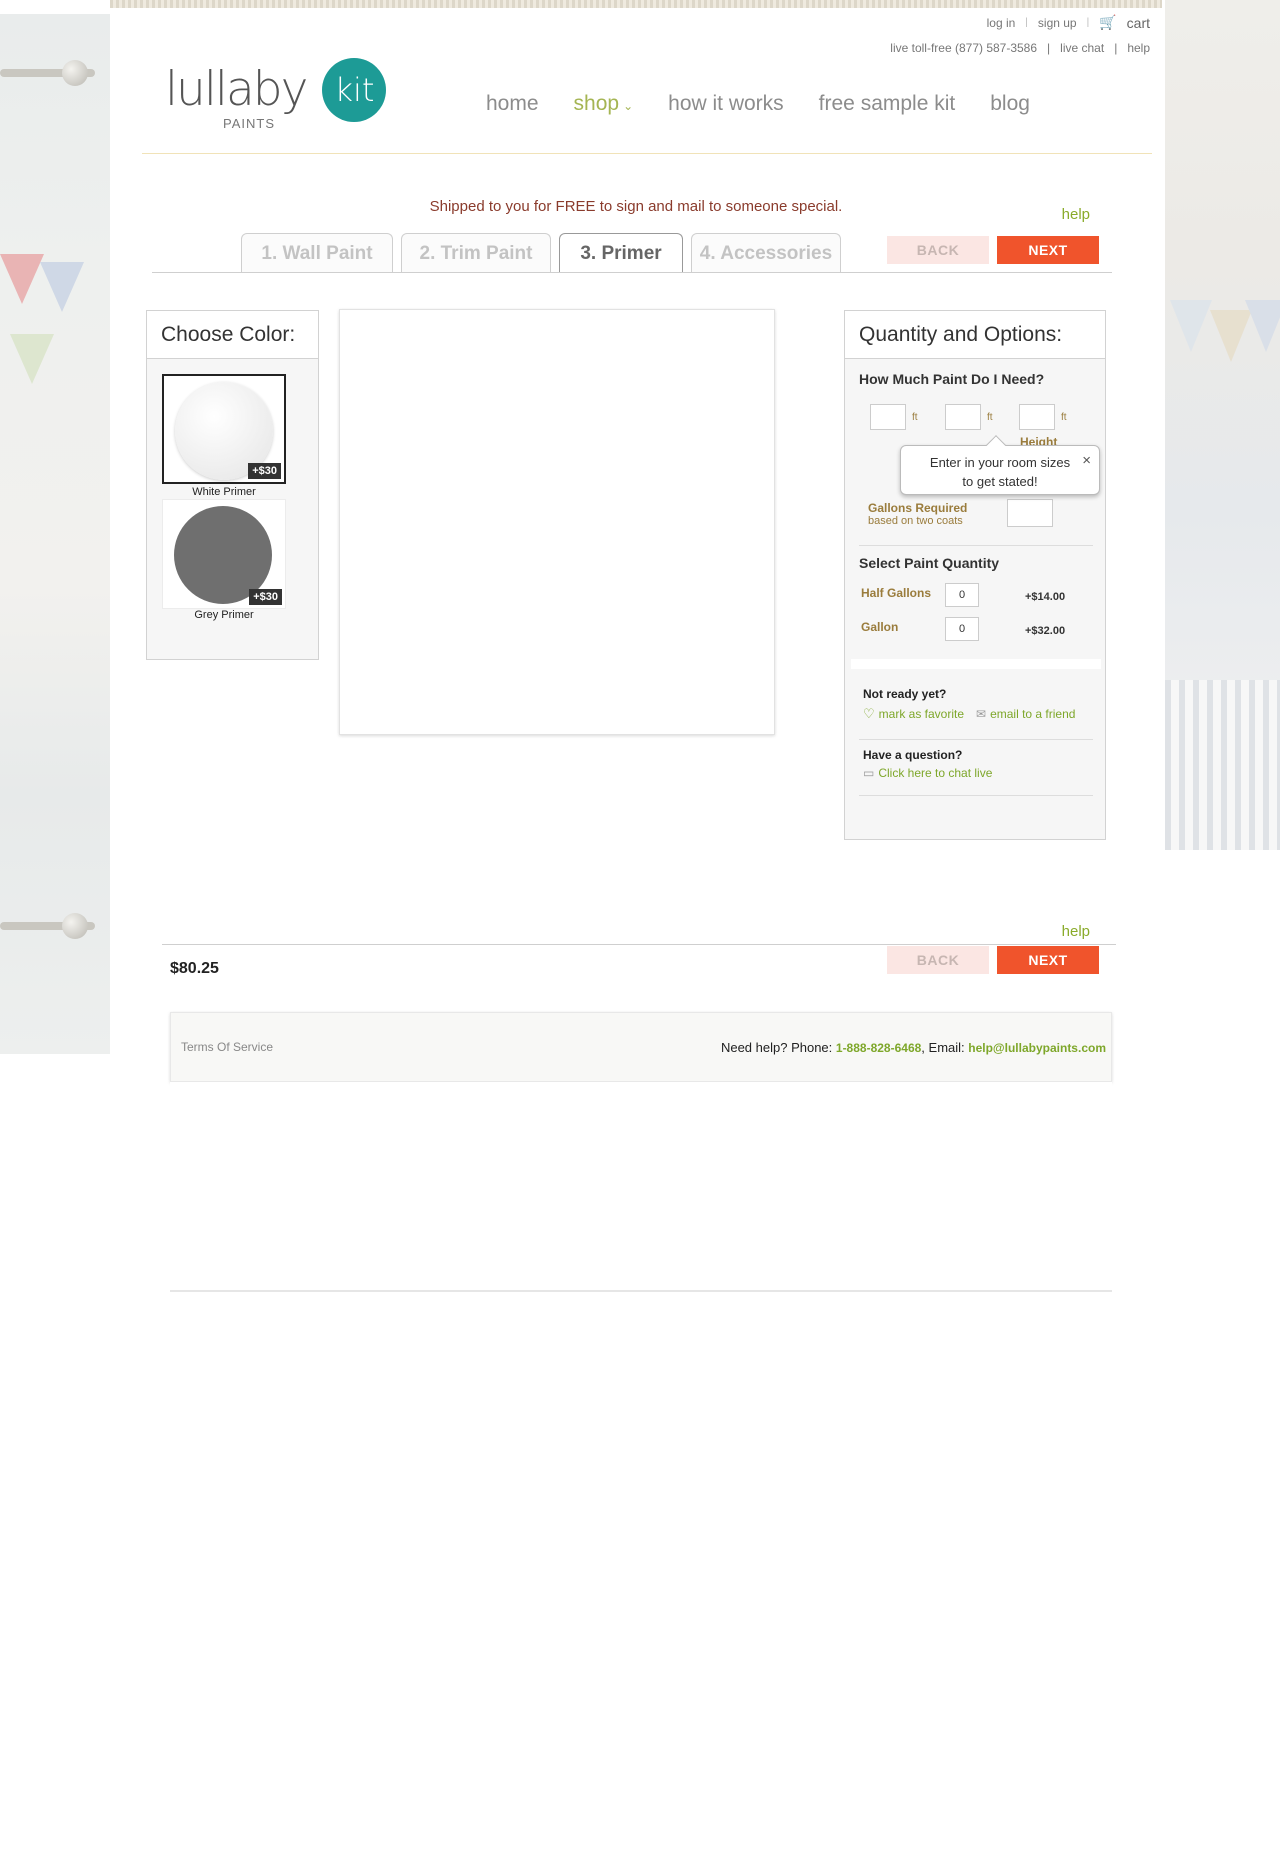 This screenshot has height=1859, width=1280. What do you see at coordinates (1082, 48) in the screenshot?
I see `live-chat-link: live chat` at bounding box center [1082, 48].